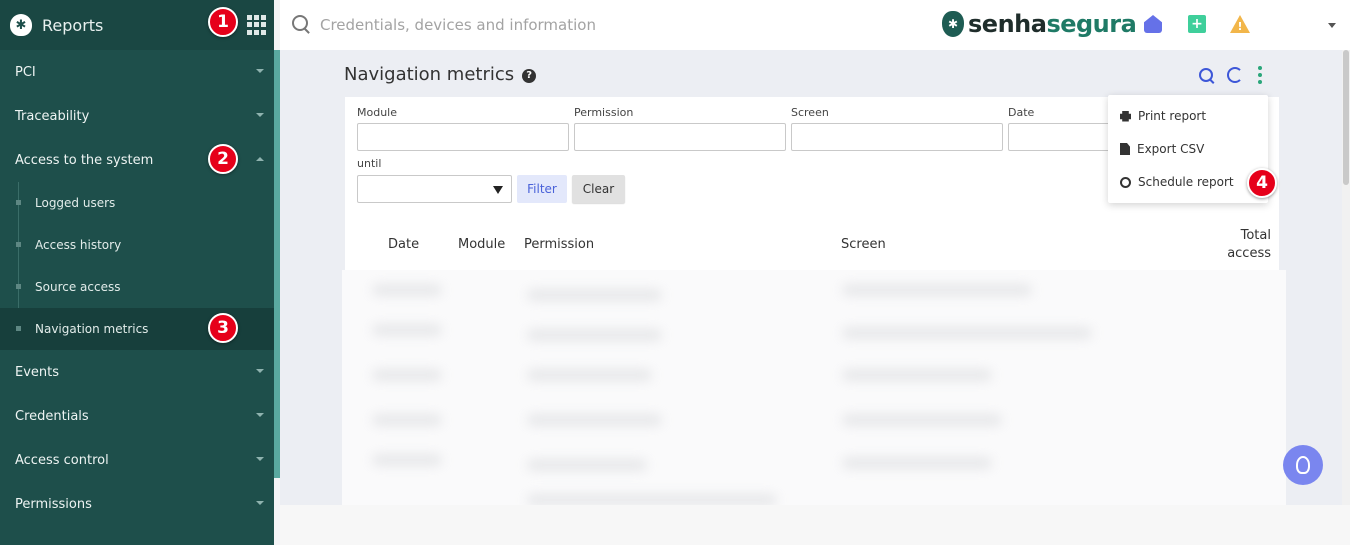 The height and width of the screenshot is (545, 1350). Describe the element at coordinates (260, 159) in the screenshot. I see `chevron-up-icon` at that location.